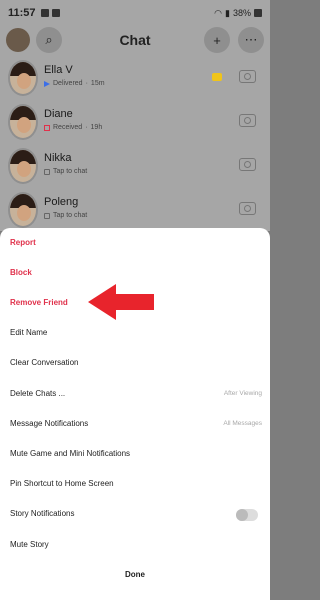 Image resolution: width=320 pixels, height=600 pixels. What do you see at coordinates (135, 333) in the screenshot?
I see `edit-name-item: Edit Name` at bounding box center [135, 333].